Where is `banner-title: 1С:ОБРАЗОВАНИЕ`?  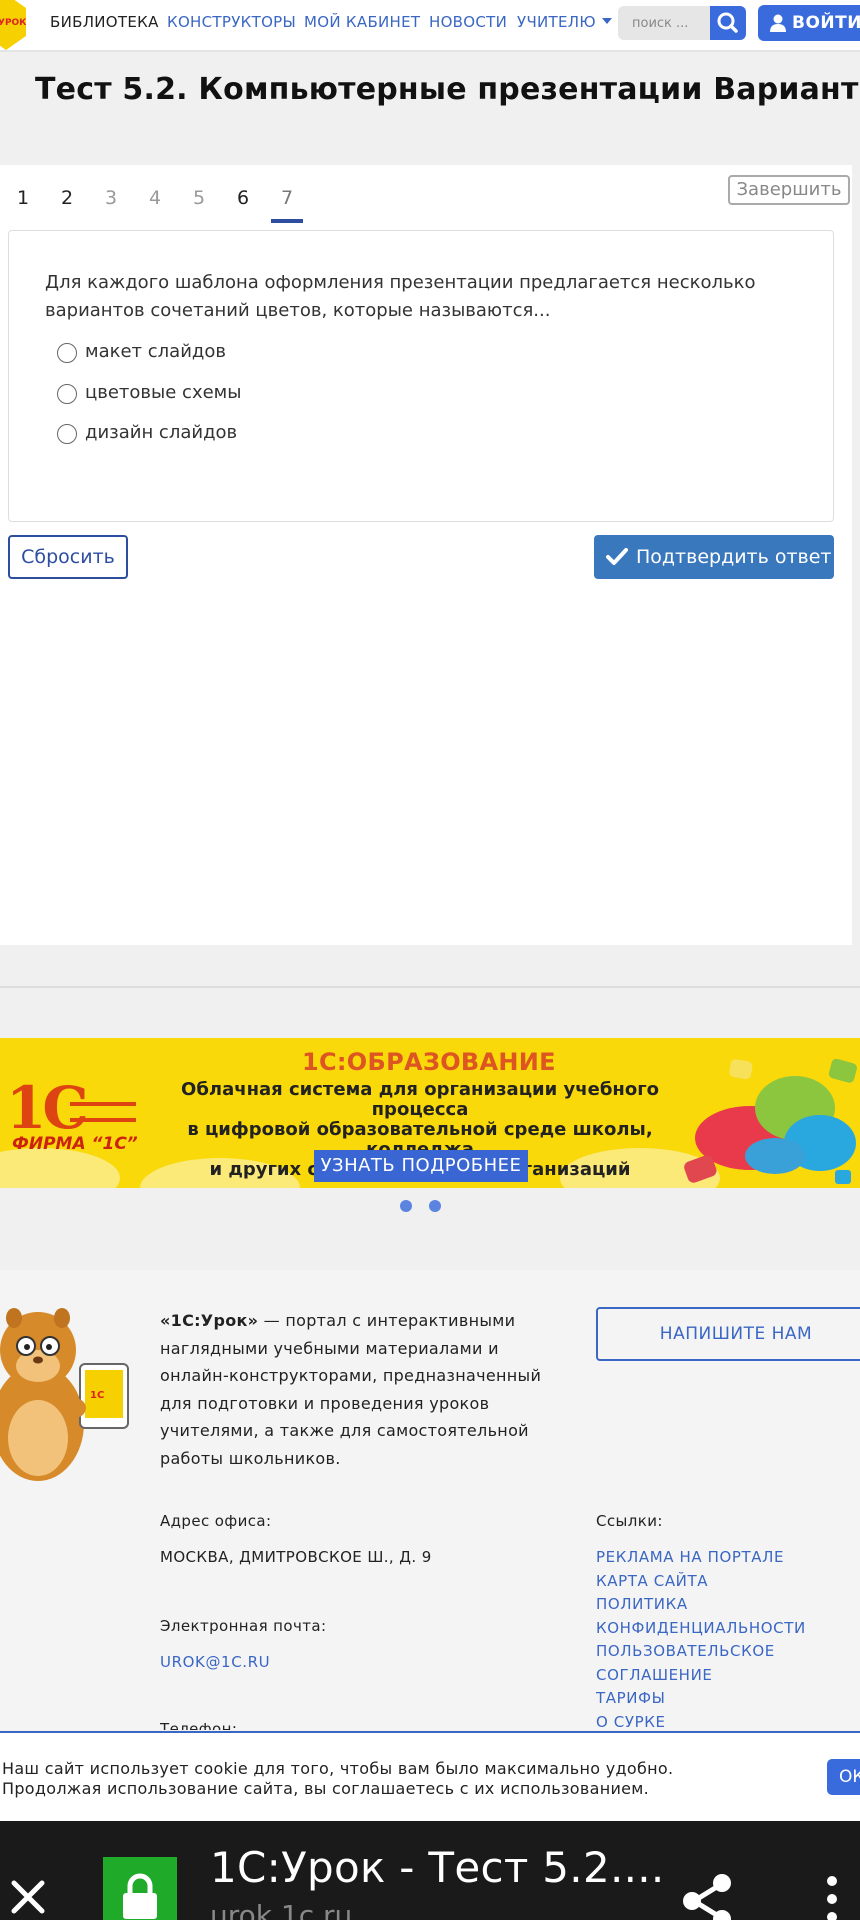
banner-title: 1С:ОБРАЗОВАНИЕ is located at coordinates (429, 1062).